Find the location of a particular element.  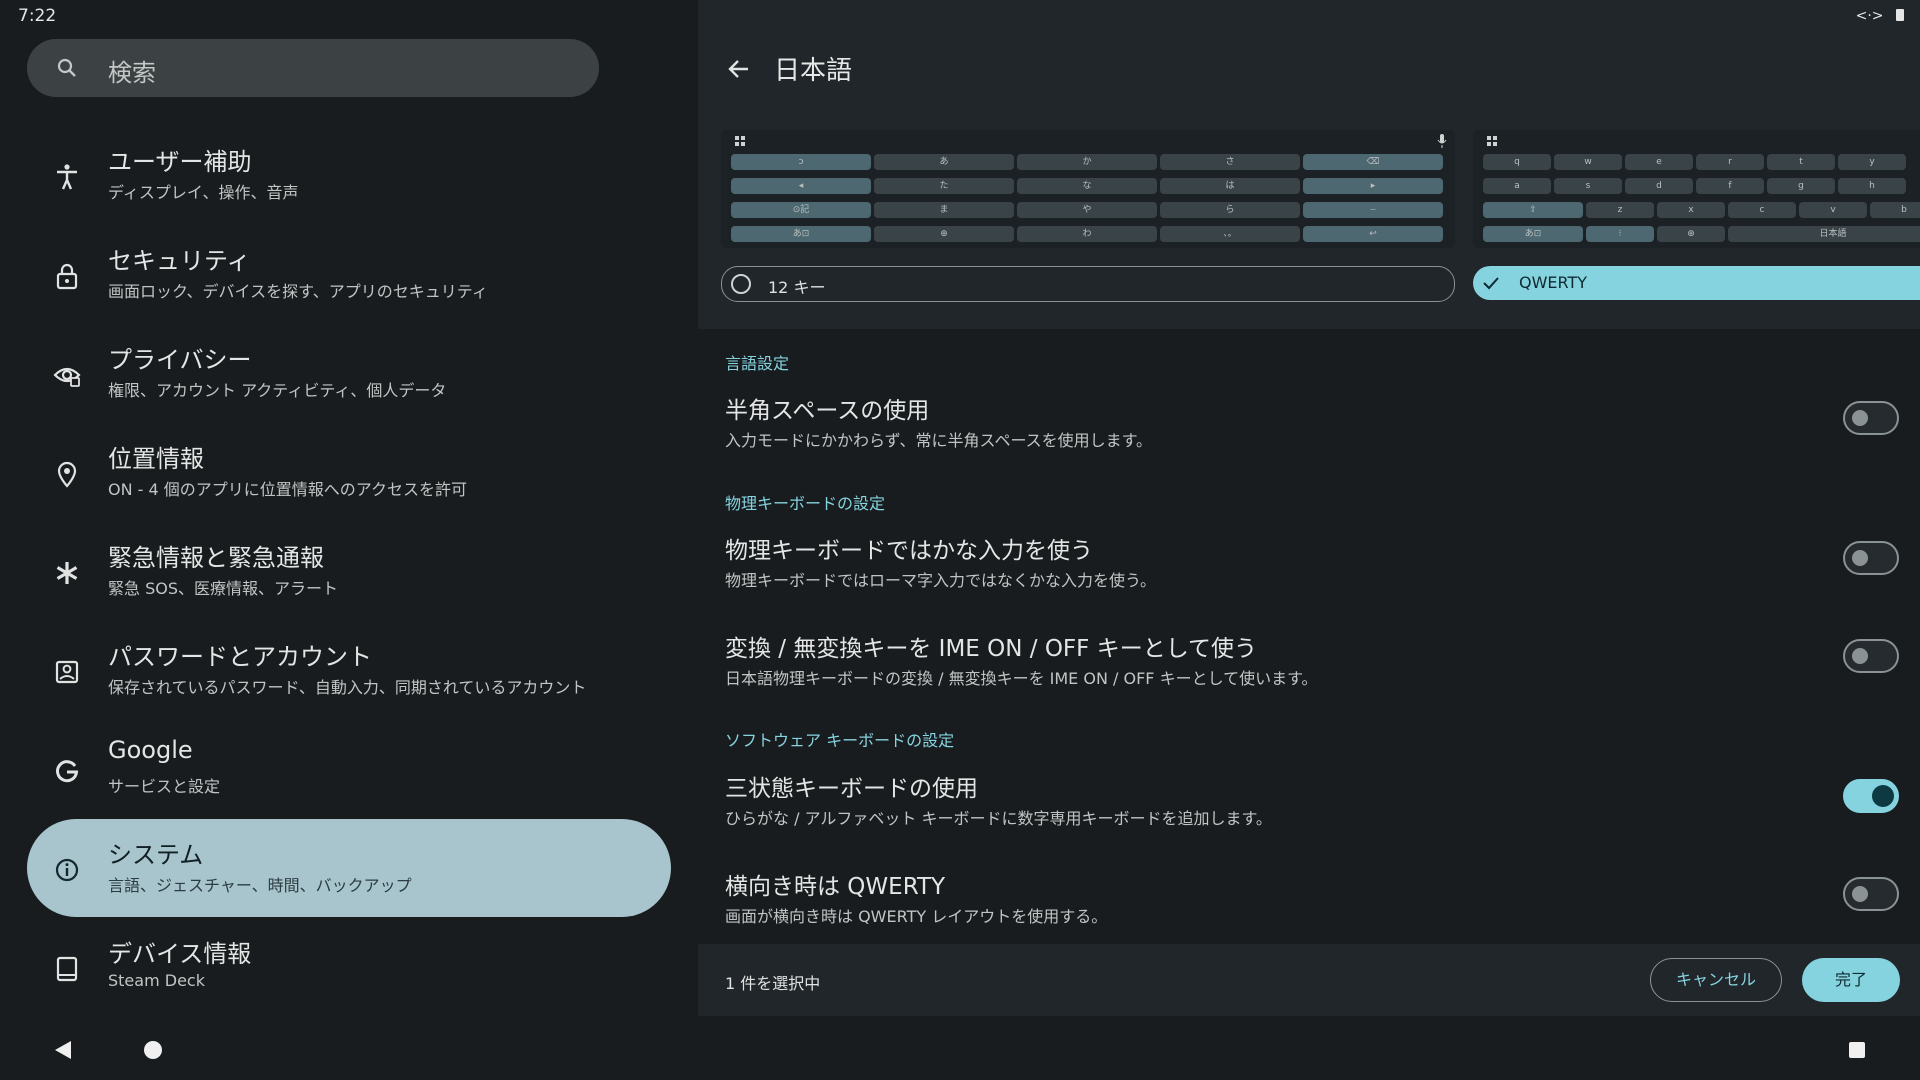

cancel-button: キャンセル is located at coordinates (1716, 980).